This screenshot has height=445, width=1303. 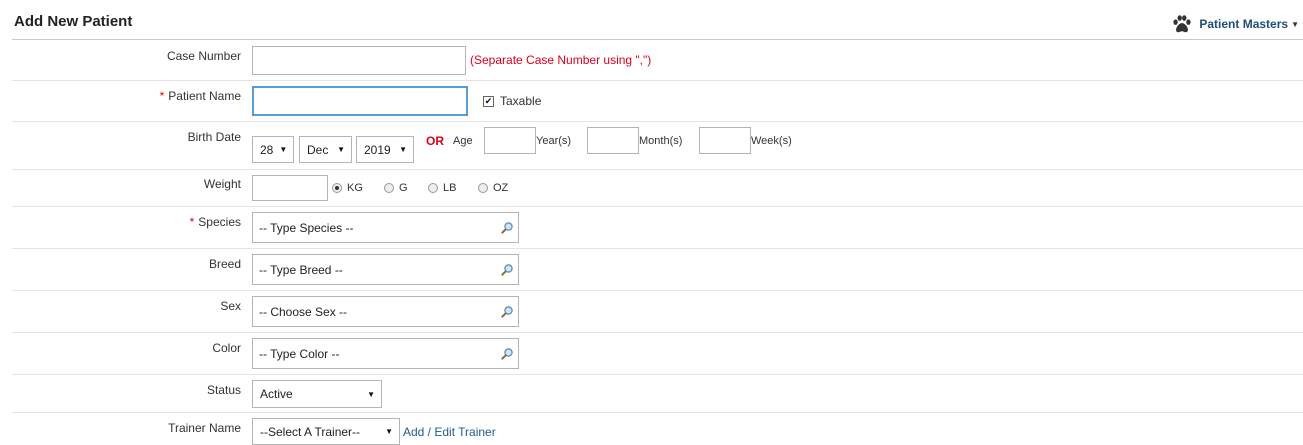 What do you see at coordinates (326, 431) in the screenshot?
I see `trainer-select: --Select A Trainer-- ▼` at bounding box center [326, 431].